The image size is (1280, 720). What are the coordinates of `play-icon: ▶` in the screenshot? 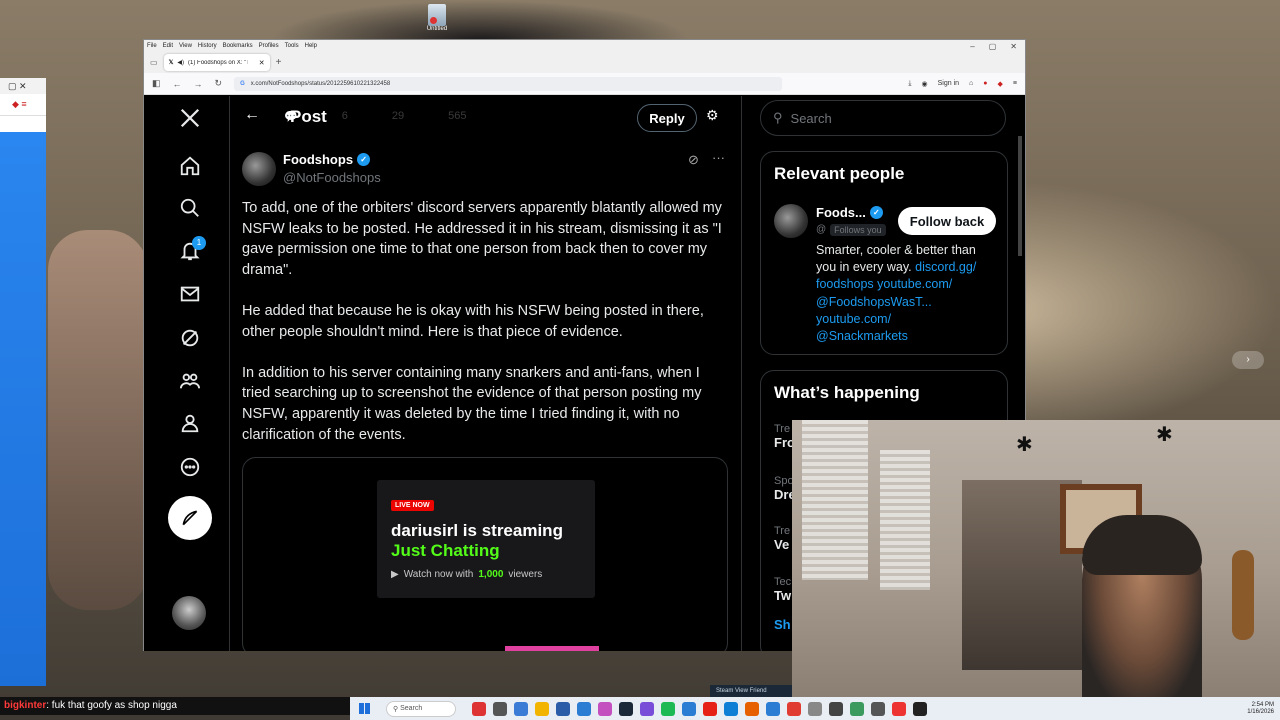 It's located at (395, 574).